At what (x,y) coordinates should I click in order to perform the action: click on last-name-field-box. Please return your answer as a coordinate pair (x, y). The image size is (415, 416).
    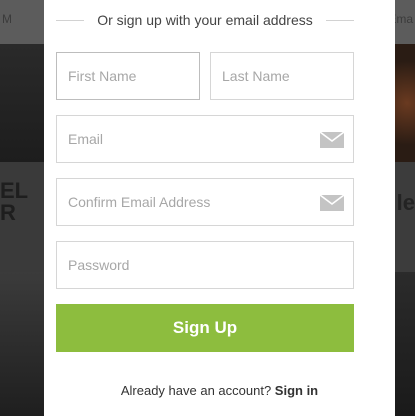
    Looking at the image, I should click on (282, 76).